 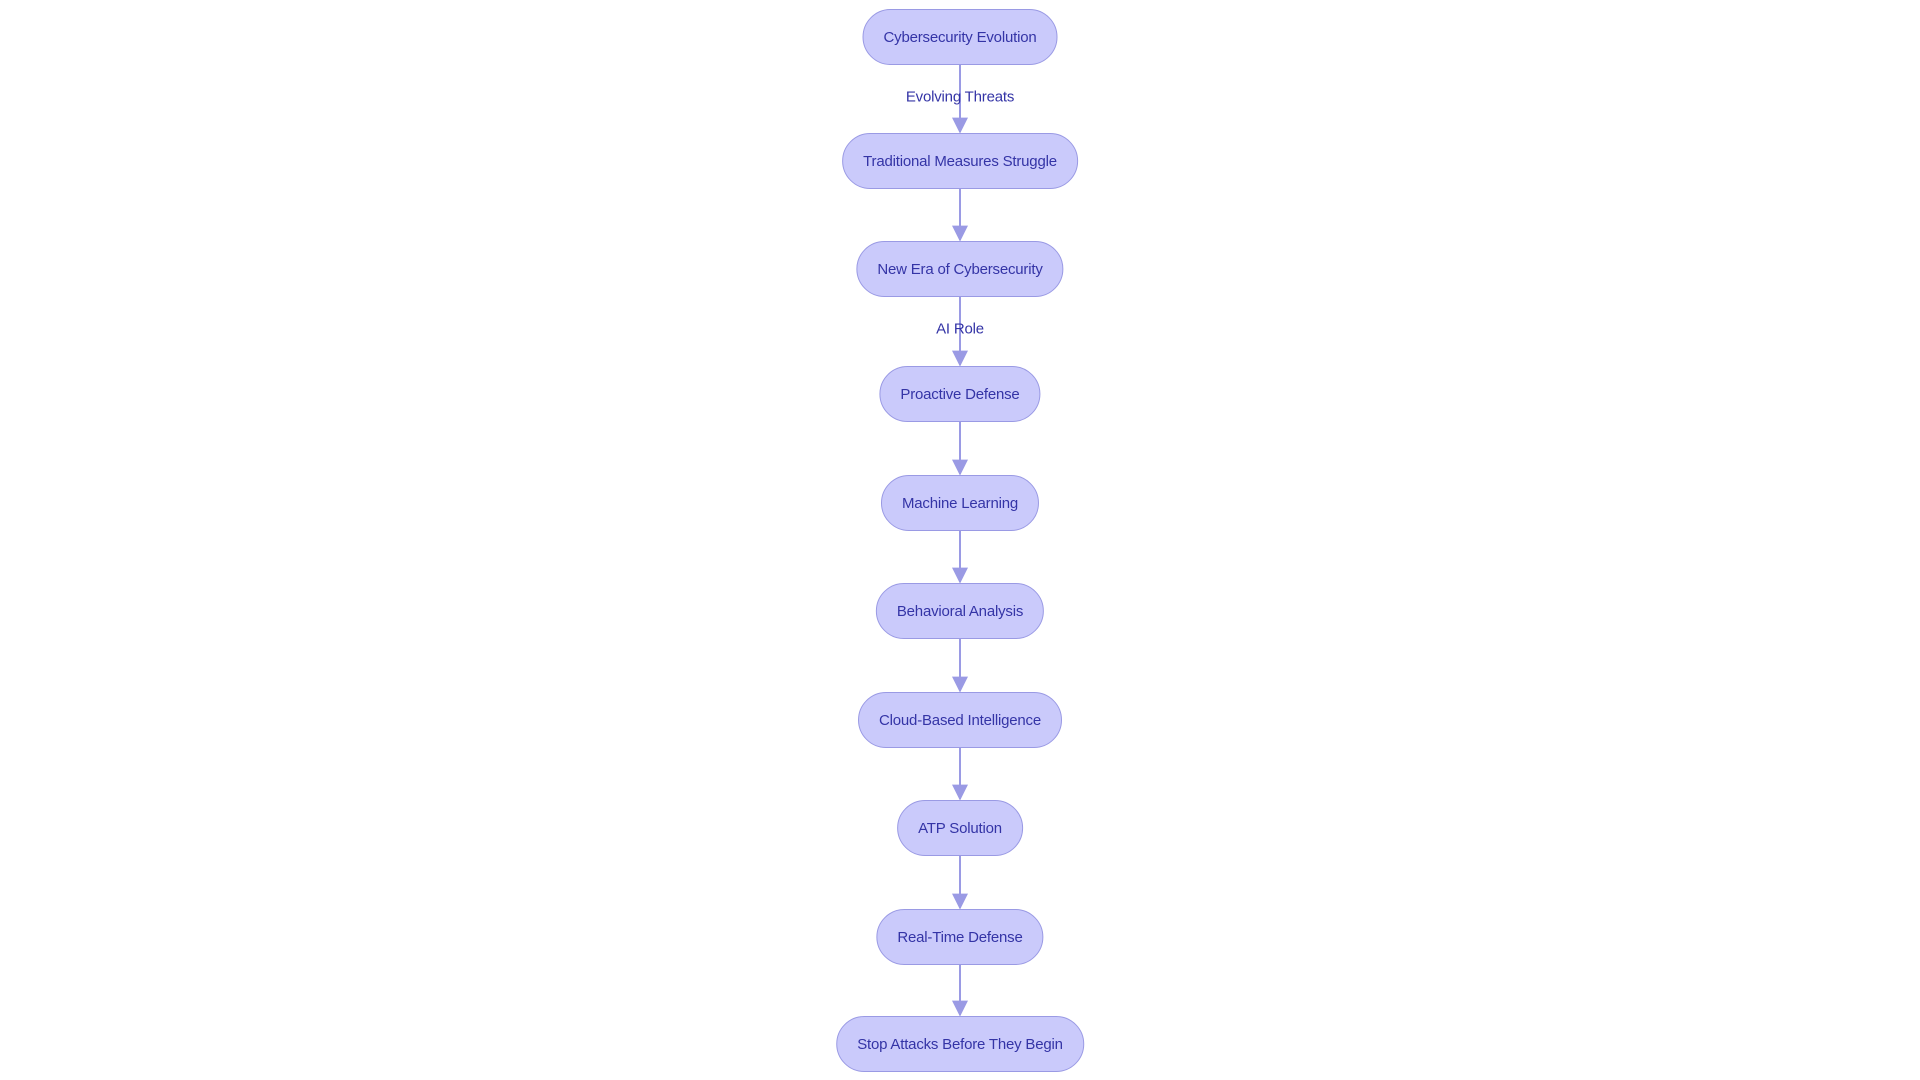 What do you see at coordinates (960, 394) in the screenshot?
I see `node-proactive-defense: Proactive Defense` at bounding box center [960, 394].